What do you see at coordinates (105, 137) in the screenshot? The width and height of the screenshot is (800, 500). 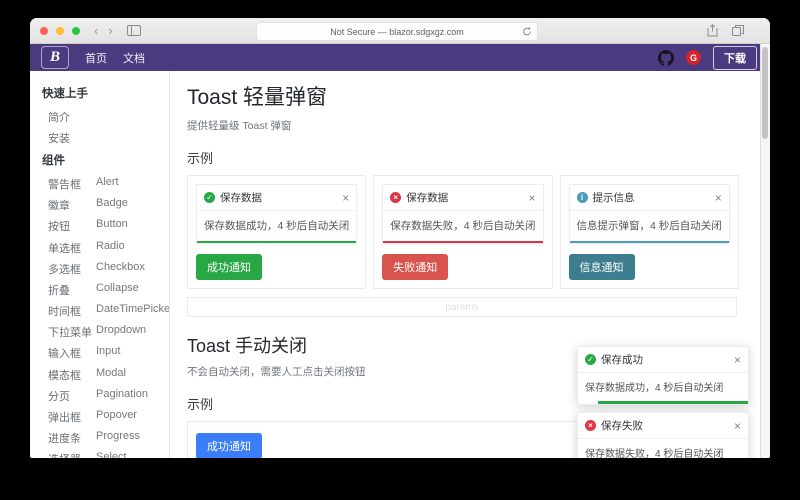 I see `sidebar-item-安装: 安装` at bounding box center [105, 137].